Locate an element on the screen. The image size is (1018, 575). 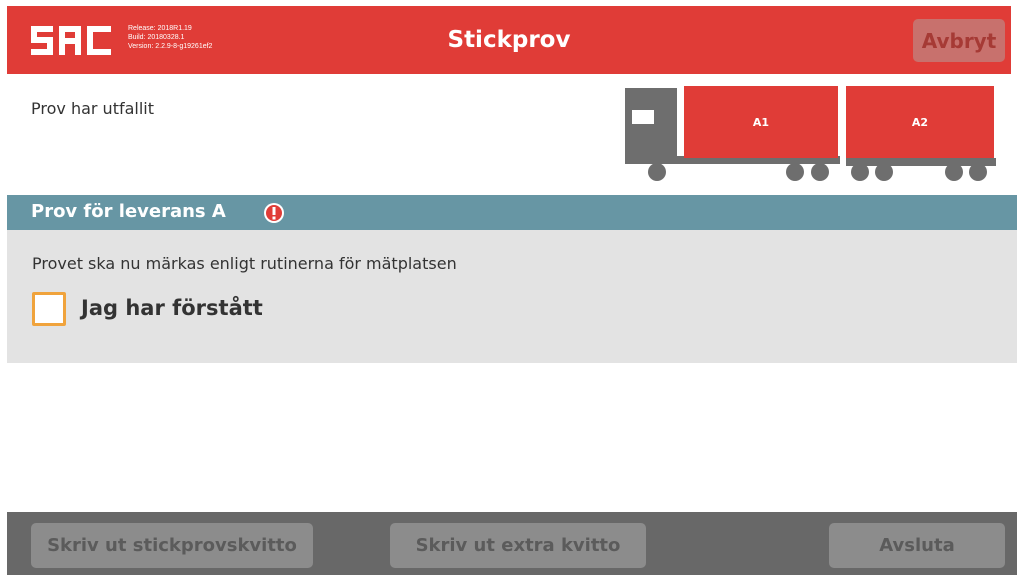
print-extra-receipt-button: Skriv ut extra kvitto is located at coordinates (518, 545).